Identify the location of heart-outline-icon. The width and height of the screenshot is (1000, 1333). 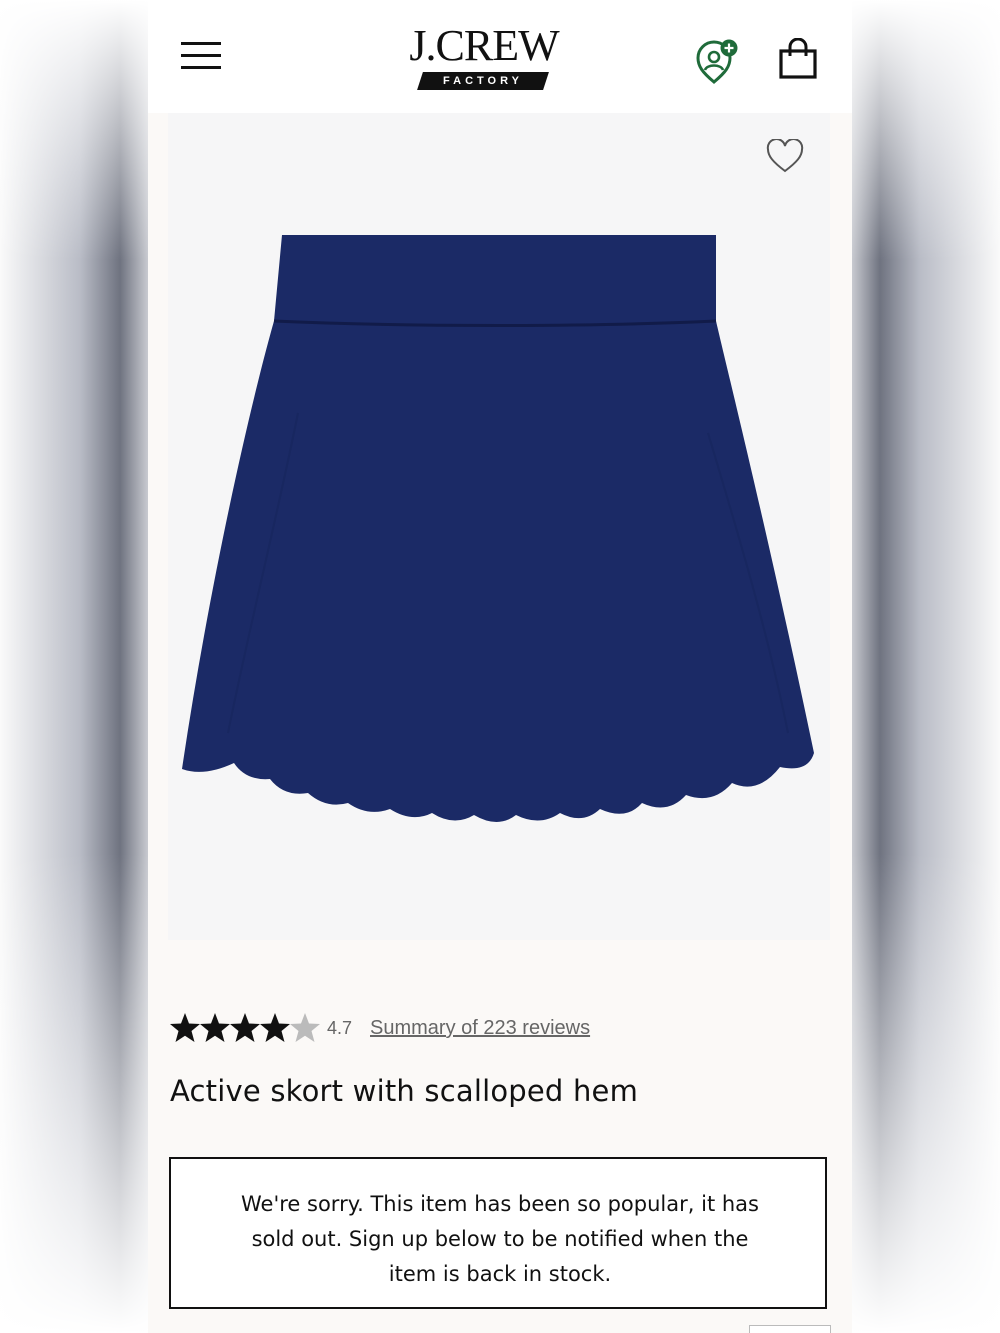
(785, 156).